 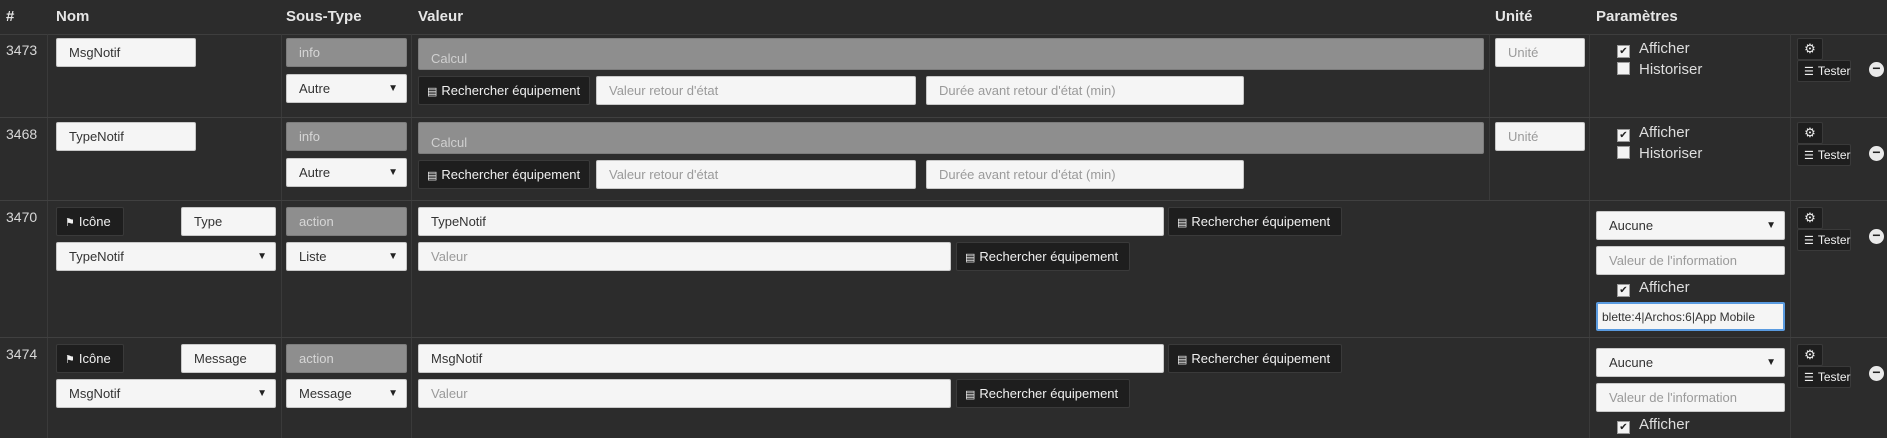 I want to click on cogs-icon: ⚙, so click(x=1810, y=217).